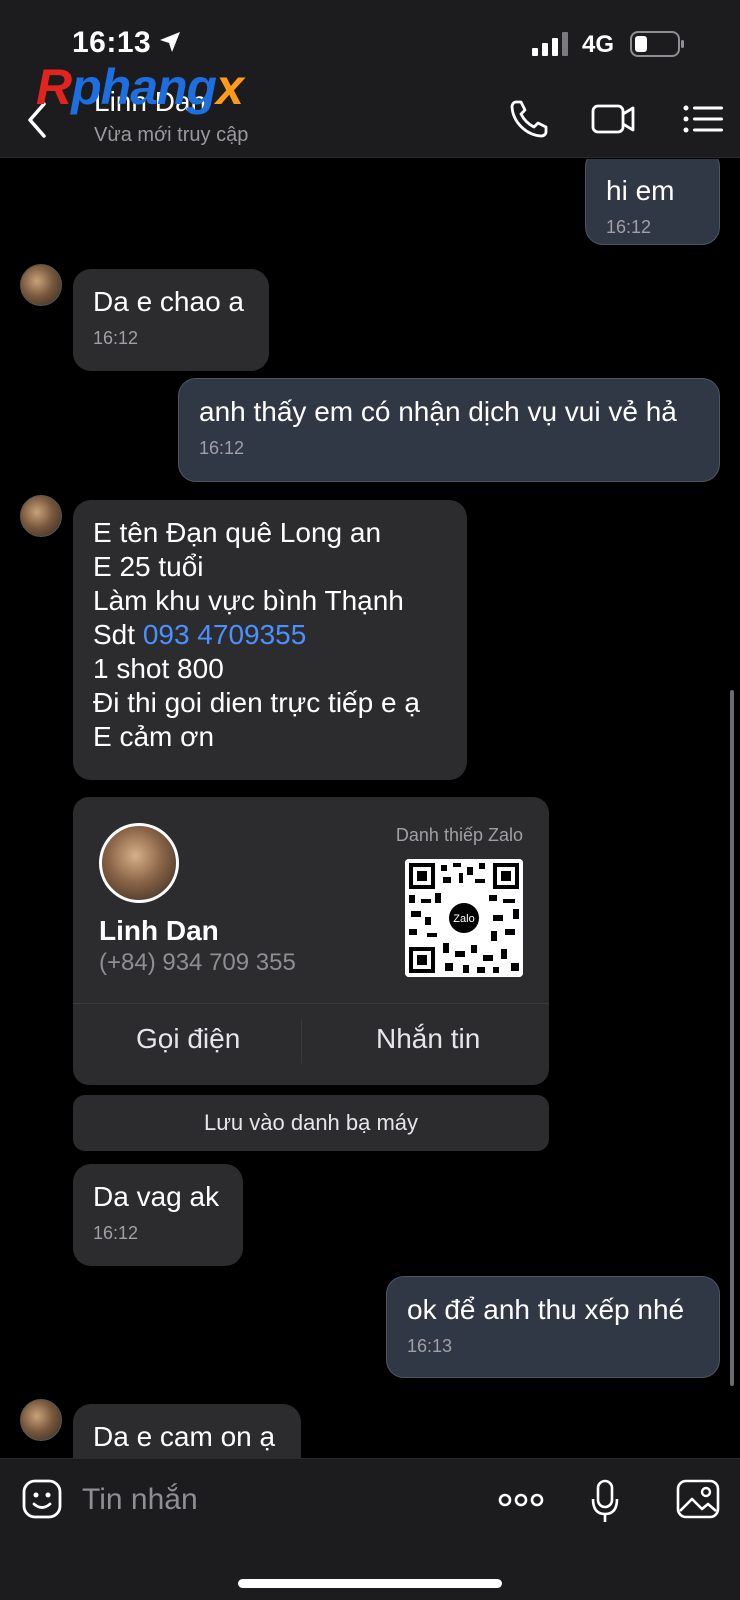 The image size is (740, 1600). I want to click on phone-link: 093 4709355, so click(225, 634).